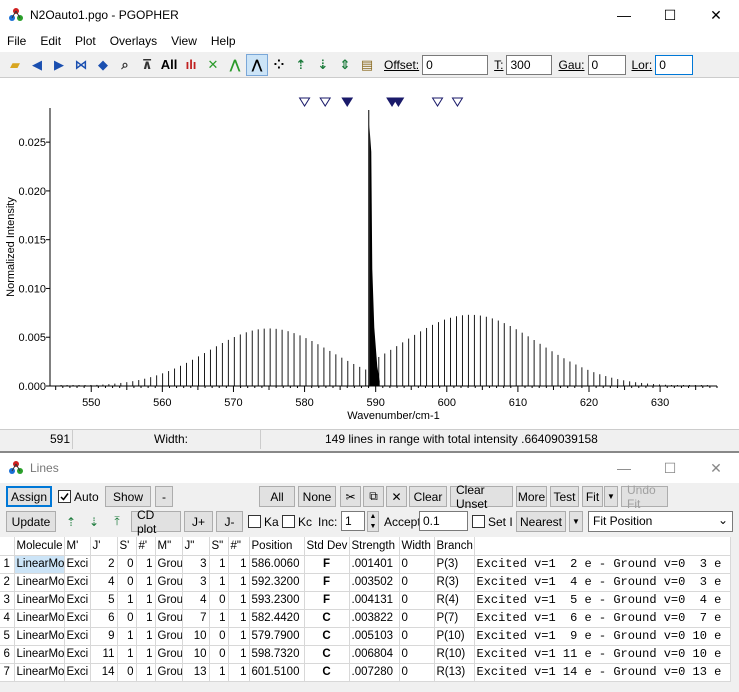  Describe the element at coordinates (77, 600) in the screenshot. I see `table-cell: Exci` at that location.